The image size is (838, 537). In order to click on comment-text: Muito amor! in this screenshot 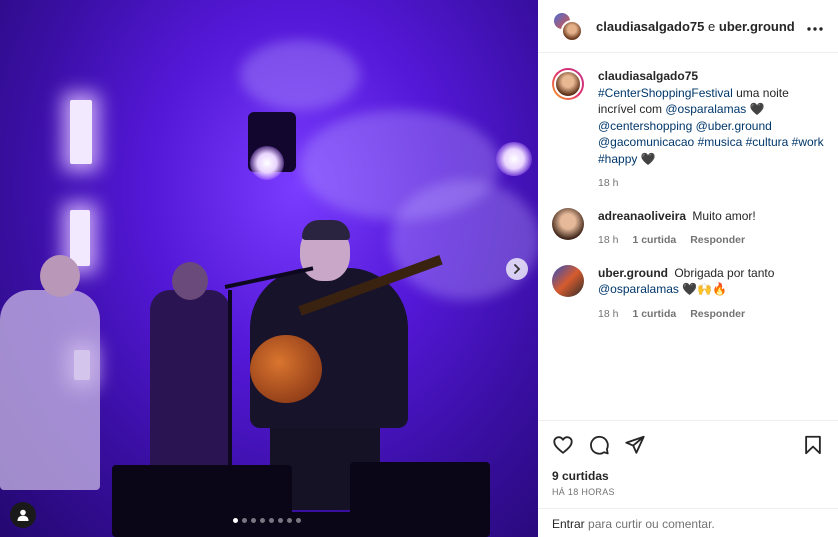, I will do `click(724, 215)`.